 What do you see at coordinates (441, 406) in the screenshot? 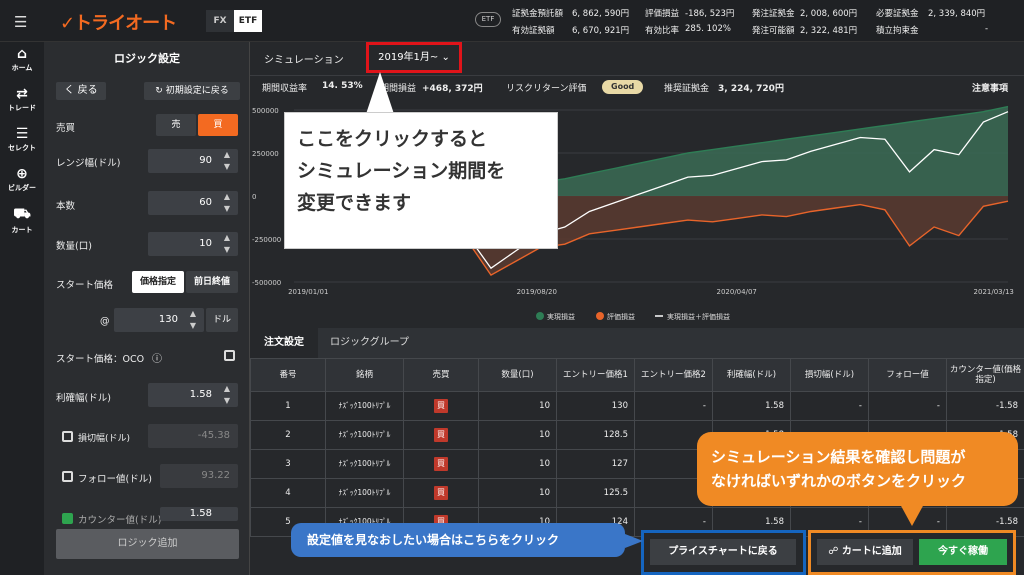
I see `buy-badge: 買` at bounding box center [441, 406].